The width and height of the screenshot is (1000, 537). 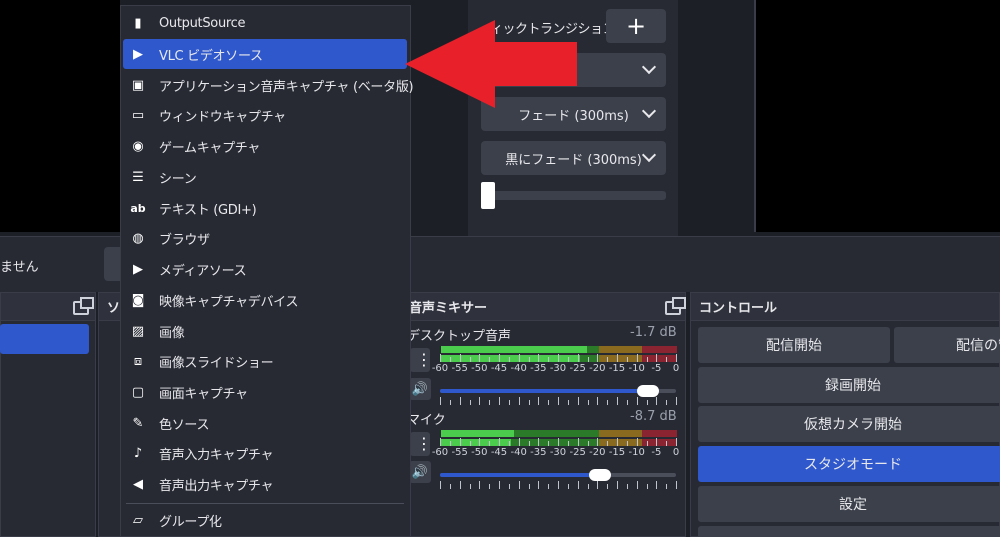 What do you see at coordinates (286, 87) in the screenshot?
I see `menu-item-label: アプリケーション音声キャプチャ (ベータ版)` at bounding box center [286, 87].